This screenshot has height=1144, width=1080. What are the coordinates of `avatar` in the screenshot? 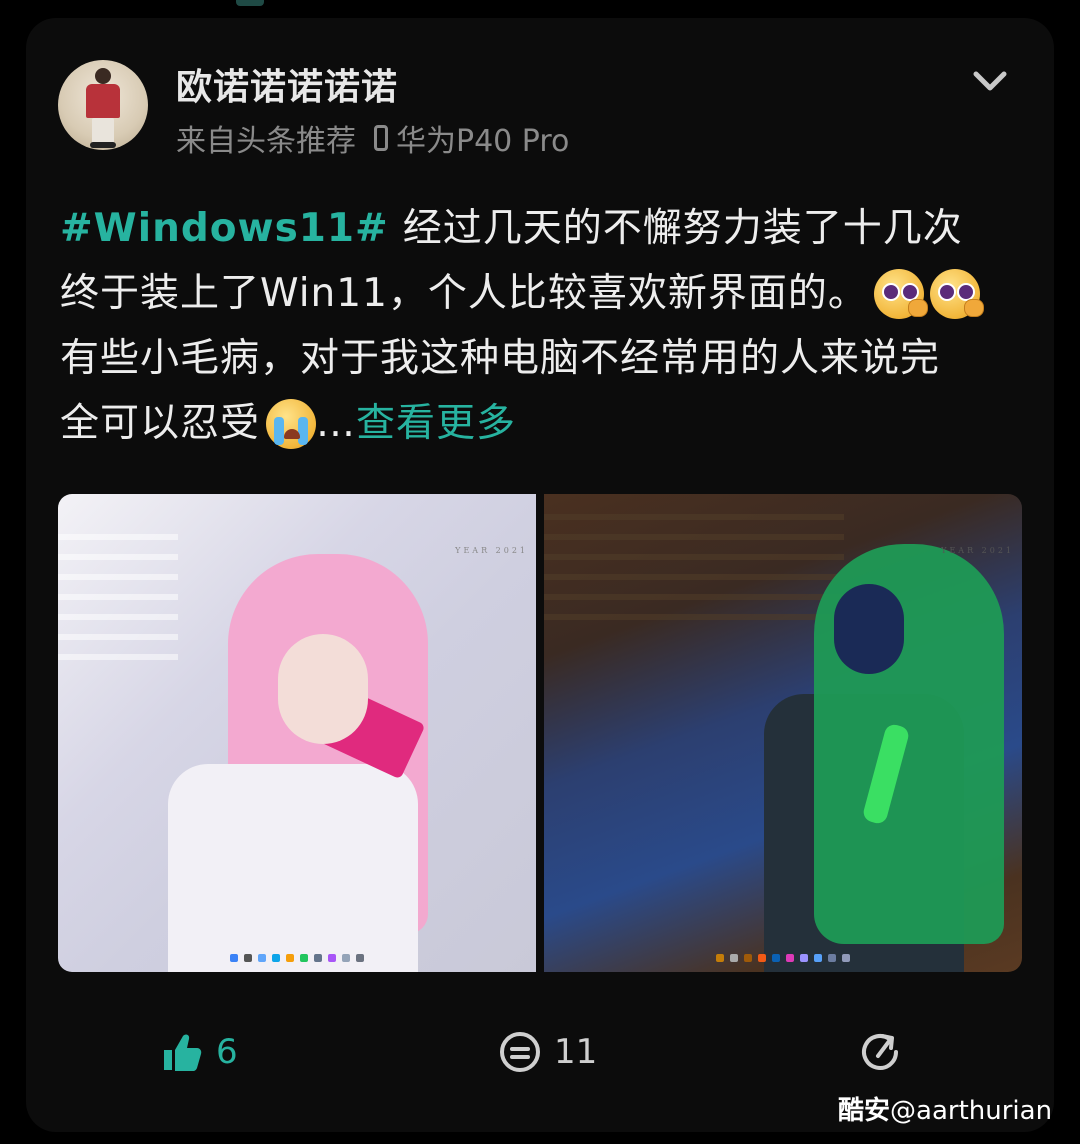 It's located at (103, 105).